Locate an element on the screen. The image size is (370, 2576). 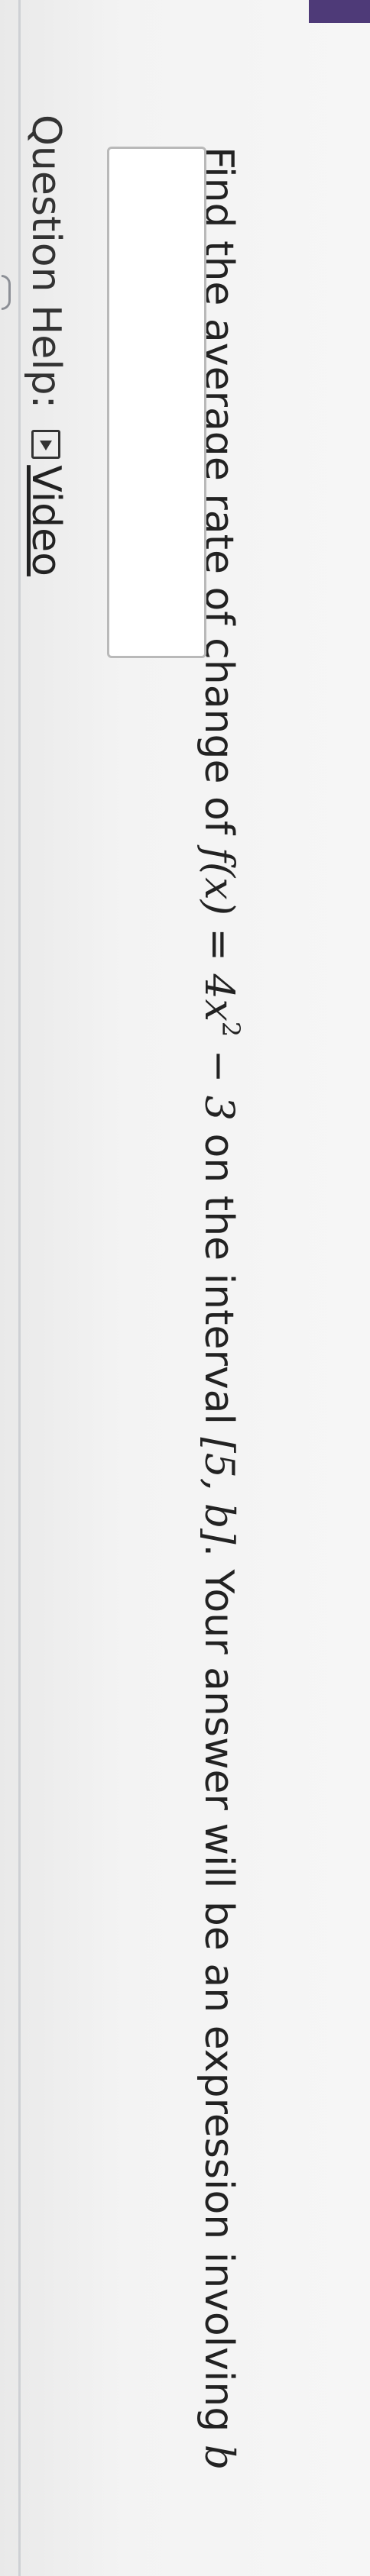
function-lhs: f(x) is located at coordinates (219, 881).